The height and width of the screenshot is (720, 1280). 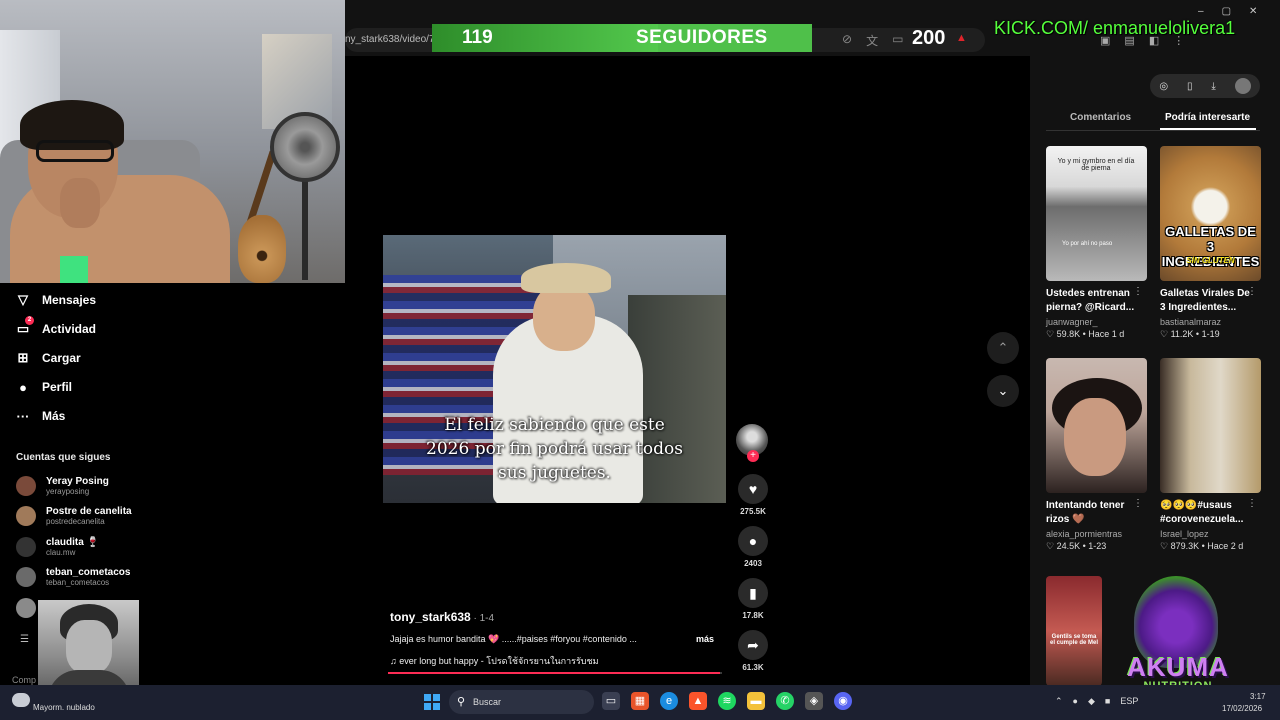 What do you see at coordinates (48, 358) in the screenshot?
I see `nav-upload: ⊞ Cargar` at bounding box center [48, 358].